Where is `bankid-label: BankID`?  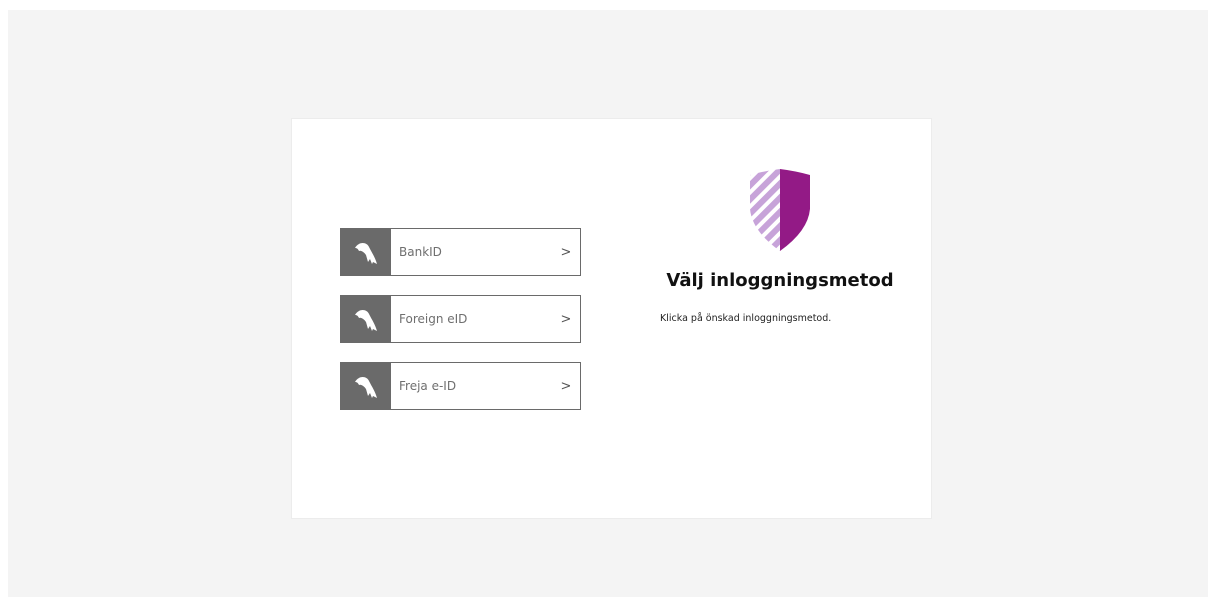
bankid-label: BankID is located at coordinates (420, 252).